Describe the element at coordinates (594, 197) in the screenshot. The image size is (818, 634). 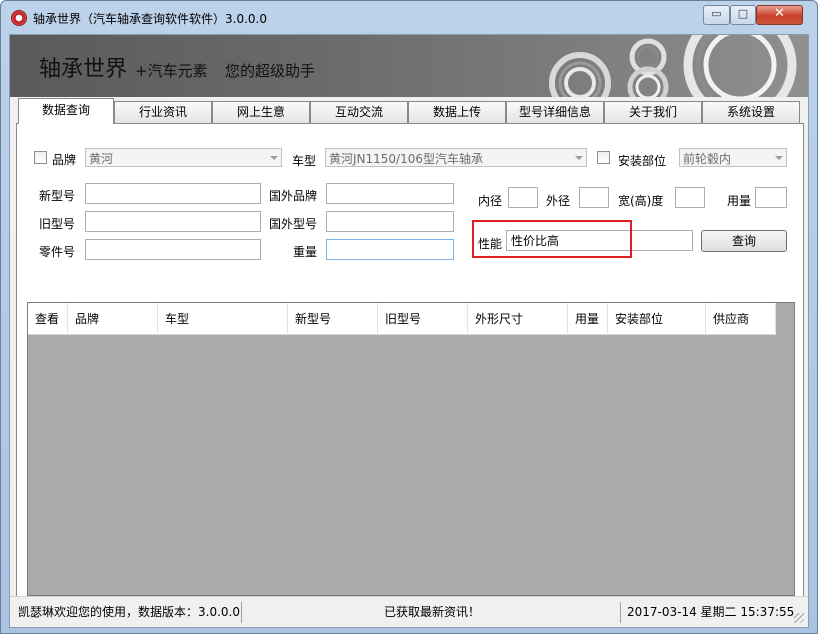
I see `outer-diameter-input` at that location.